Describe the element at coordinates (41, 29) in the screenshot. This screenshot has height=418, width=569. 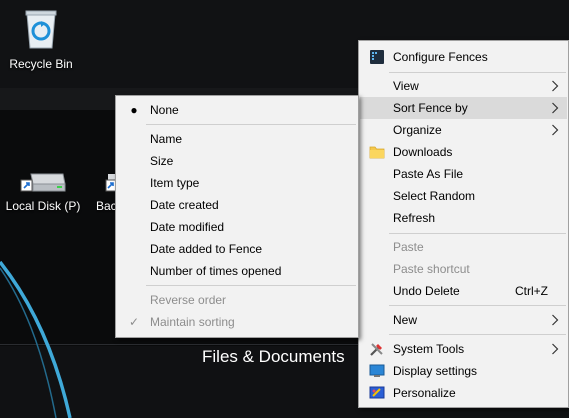
I see `recycle-bin-icon` at that location.